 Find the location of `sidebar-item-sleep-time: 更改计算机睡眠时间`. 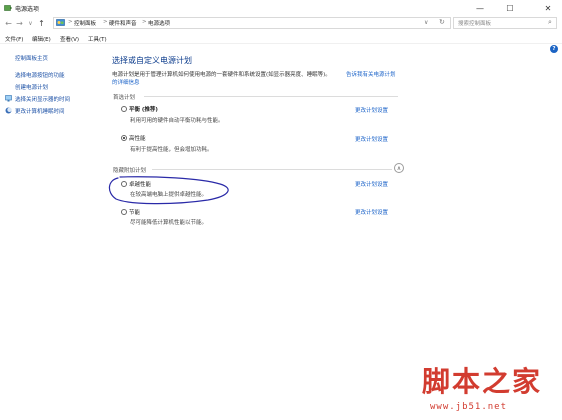

sidebar-item-sleep-time: 更改计算机睡眠时间 is located at coordinates (40, 111).